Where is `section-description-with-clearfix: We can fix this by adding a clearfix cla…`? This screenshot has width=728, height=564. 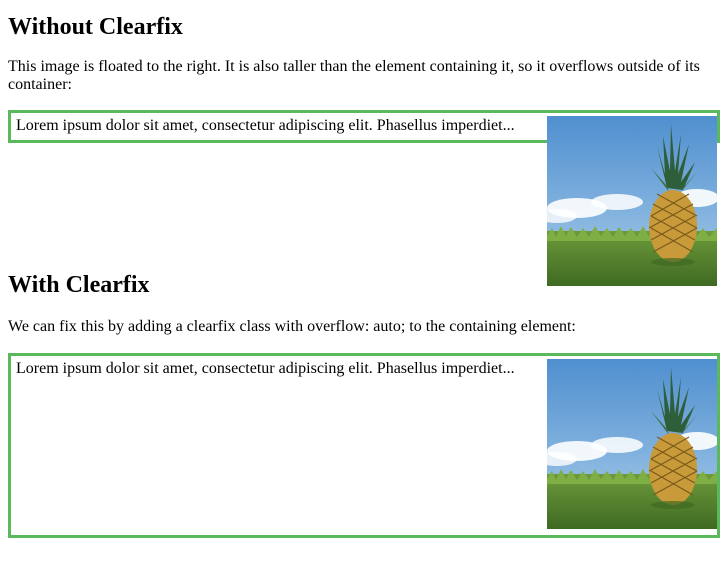 section-description-with-clearfix: We can fix this by adding a clearfix cla… is located at coordinates (292, 326).